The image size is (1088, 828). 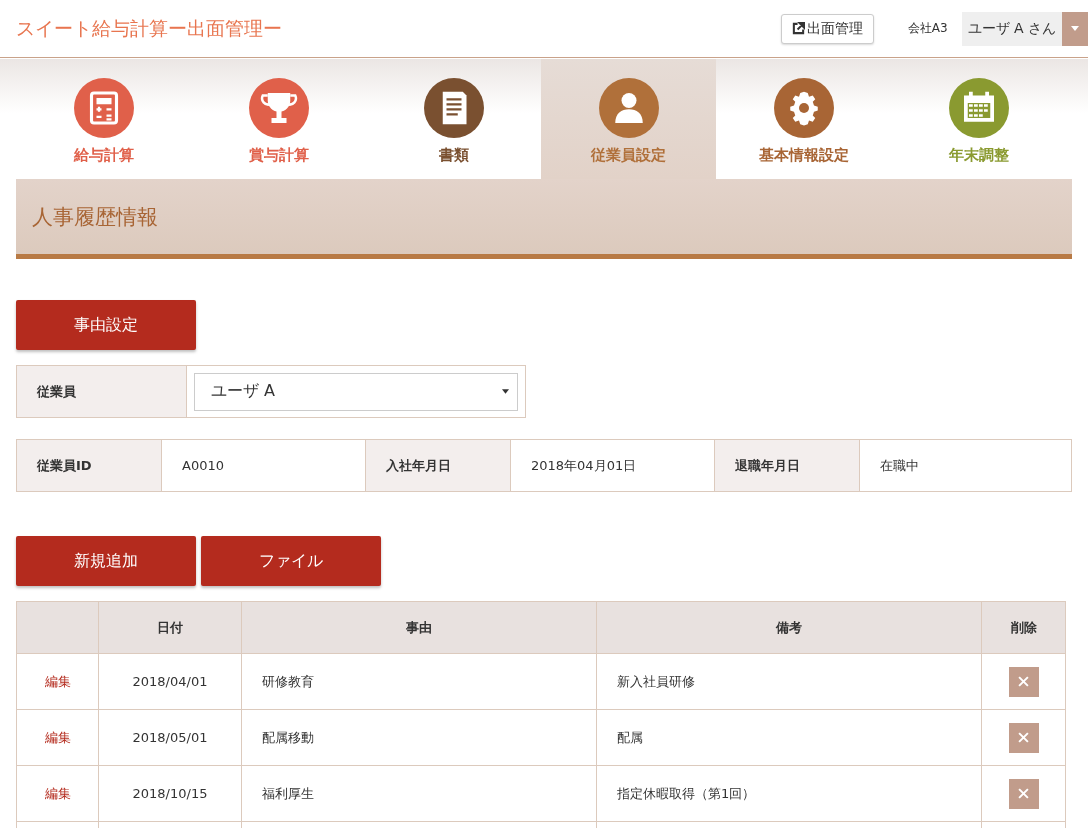 What do you see at coordinates (978, 108) in the screenshot?
I see `calendar-icon` at bounding box center [978, 108].